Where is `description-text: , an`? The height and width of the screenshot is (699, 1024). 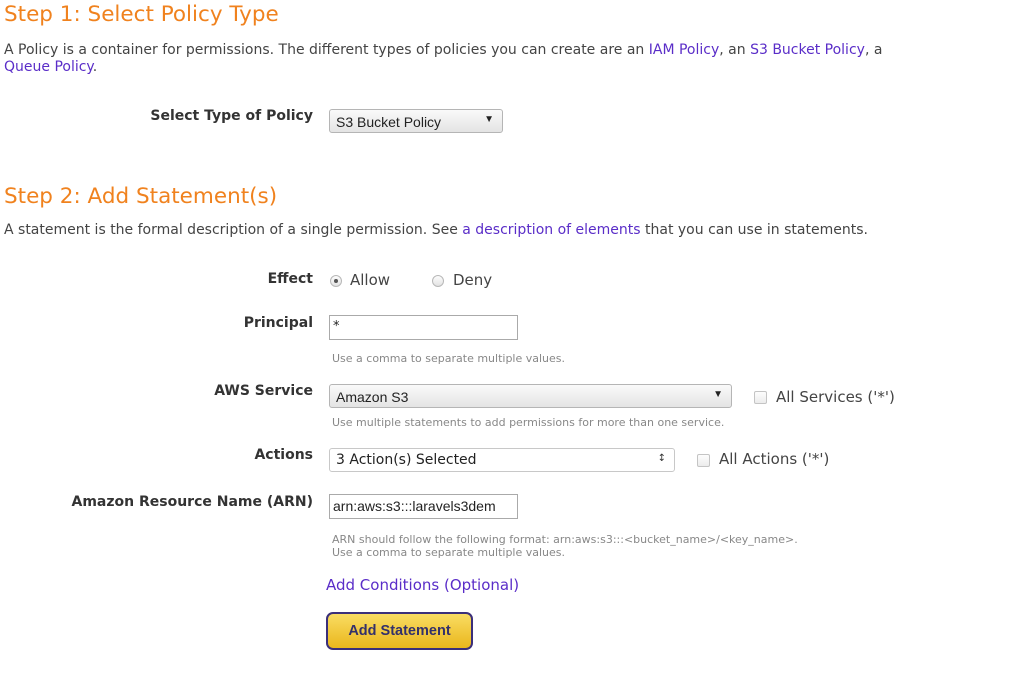
description-text: , an is located at coordinates (735, 50).